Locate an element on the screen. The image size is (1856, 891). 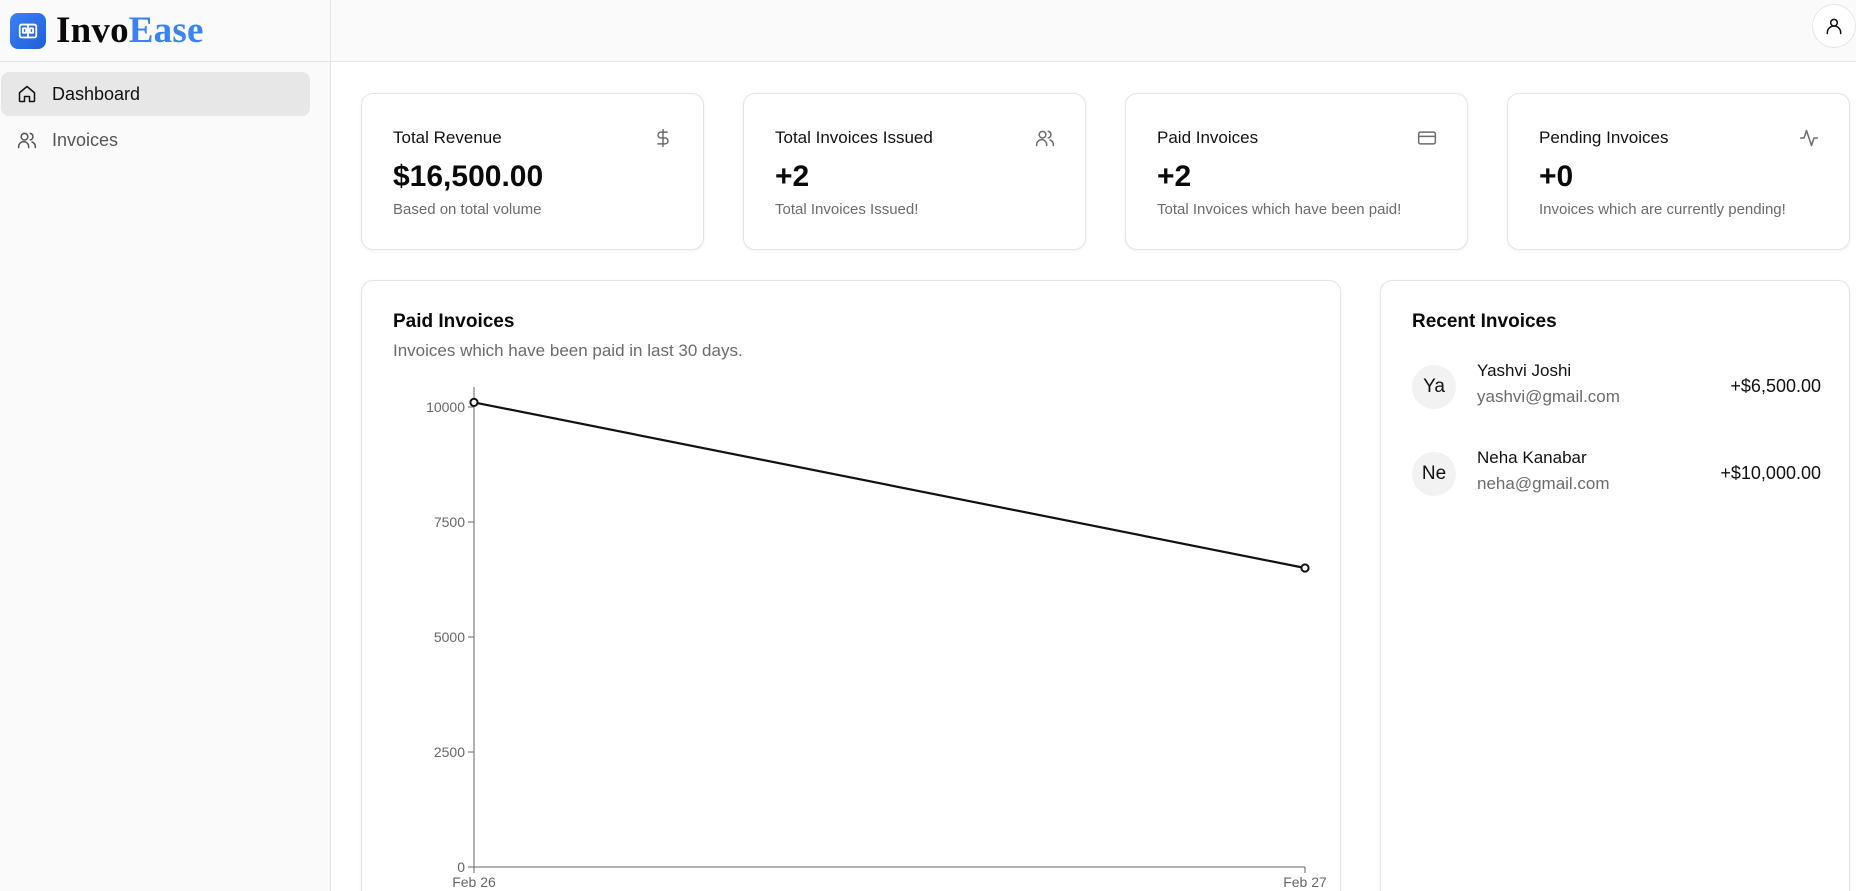
customer-email: neha@gmail.com is located at coordinates (1543, 483).